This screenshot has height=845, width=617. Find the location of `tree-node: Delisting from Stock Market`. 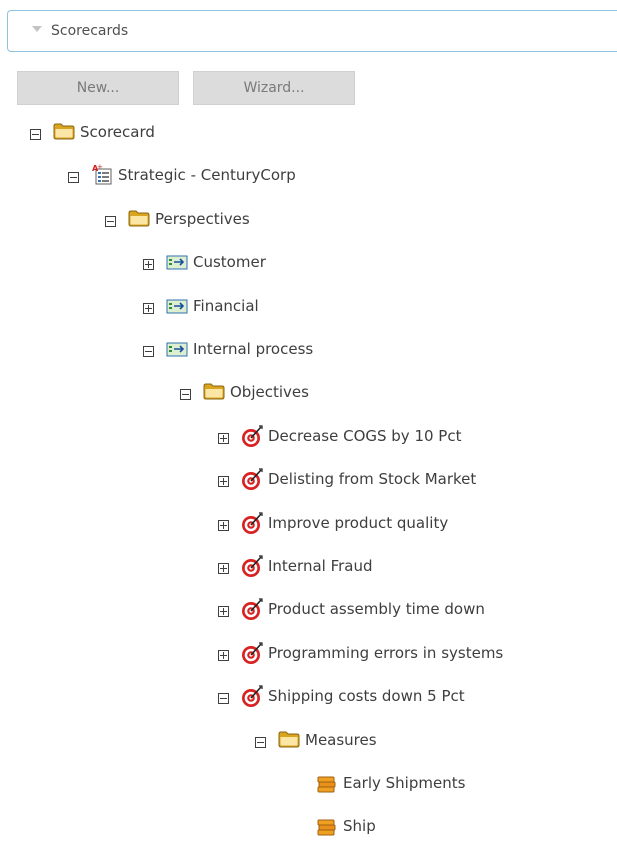

tree-node: Delisting from Stock Market is located at coordinates (308, 480).